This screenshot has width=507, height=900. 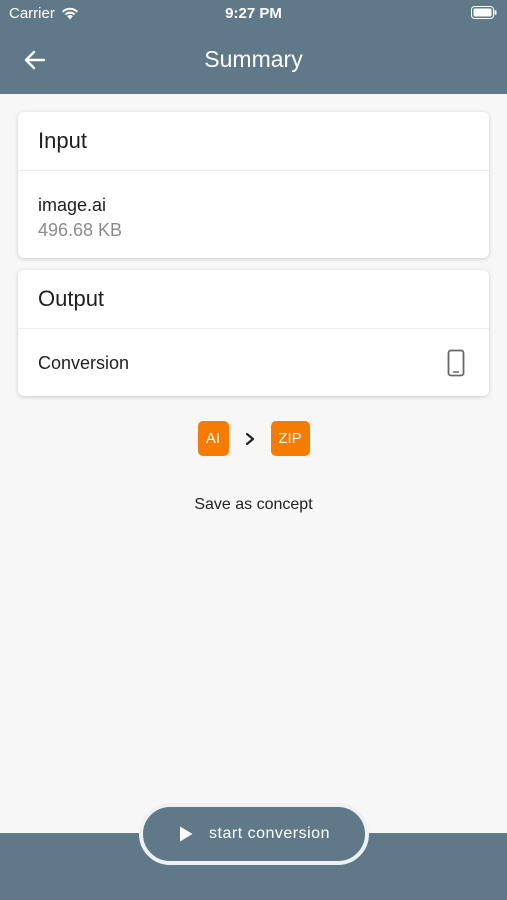 What do you see at coordinates (253, 299) in the screenshot?
I see `output-card-title: Output` at bounding box center [253, 299].